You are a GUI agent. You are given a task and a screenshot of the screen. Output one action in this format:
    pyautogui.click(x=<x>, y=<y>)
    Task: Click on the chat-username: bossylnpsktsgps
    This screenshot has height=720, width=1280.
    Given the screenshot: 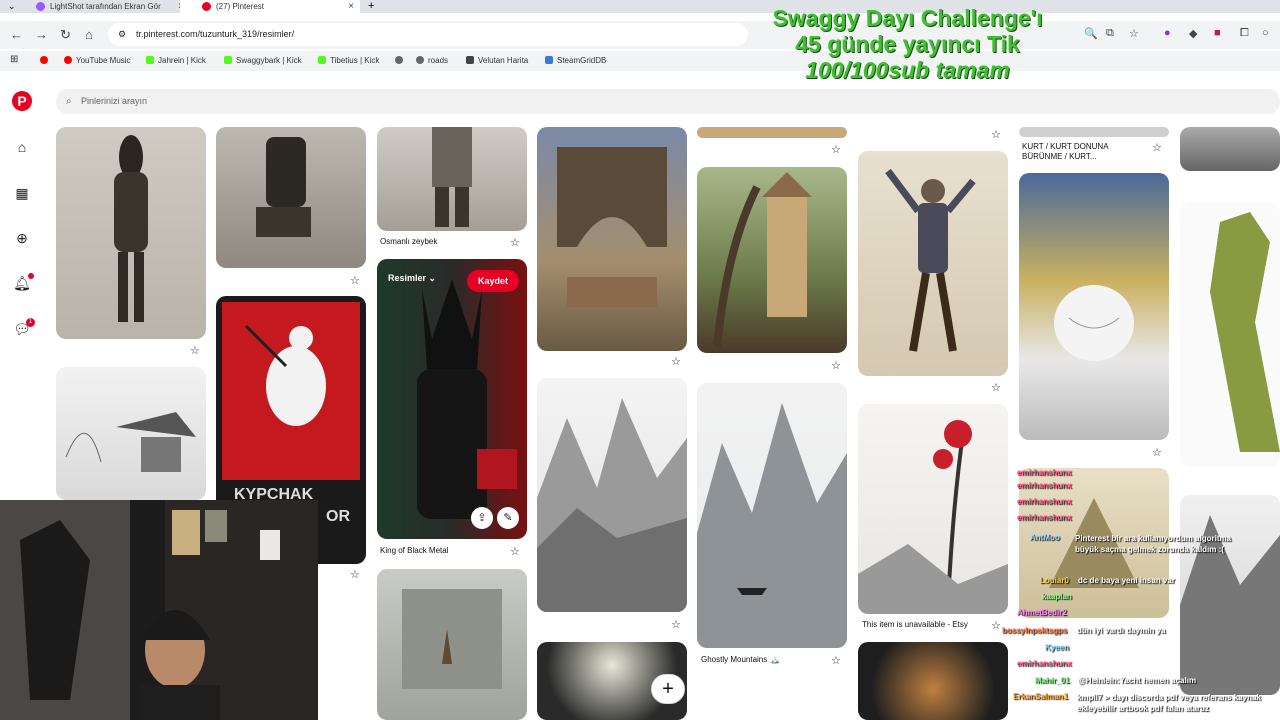 What is the action you would take?
    pyautogui.click(x=1035, y=630)
    